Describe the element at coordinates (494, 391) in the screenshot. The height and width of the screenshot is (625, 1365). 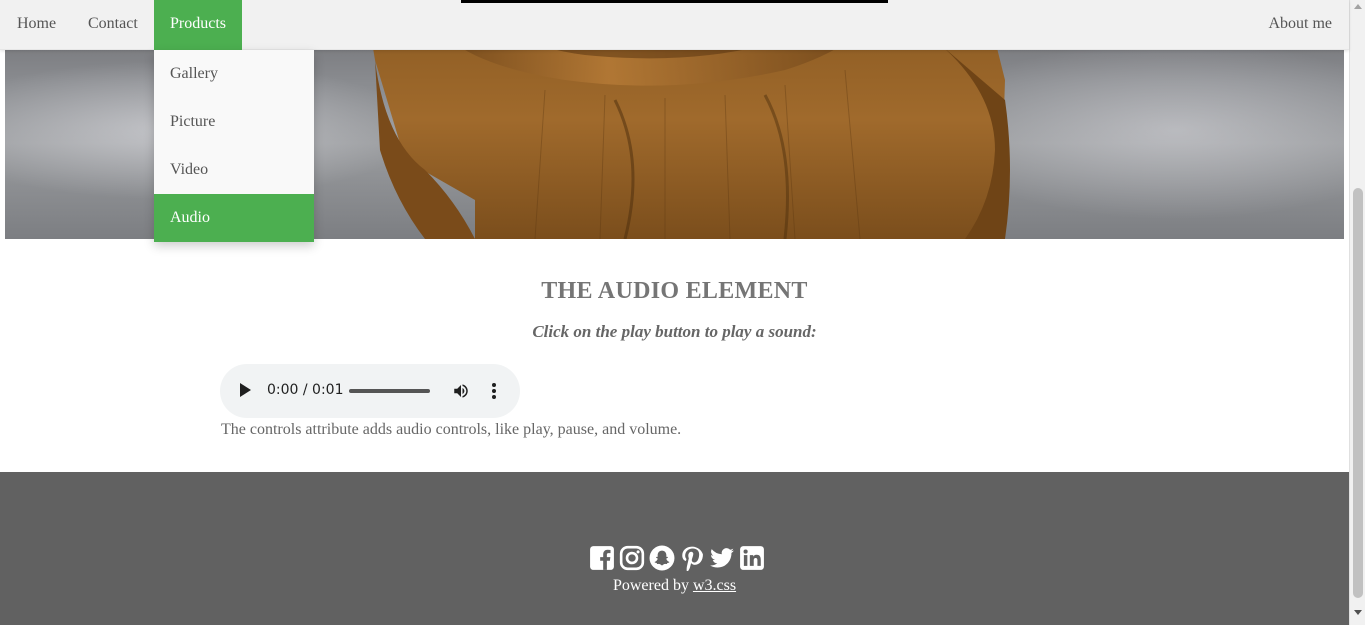
I see `more-options-icon` at that location.